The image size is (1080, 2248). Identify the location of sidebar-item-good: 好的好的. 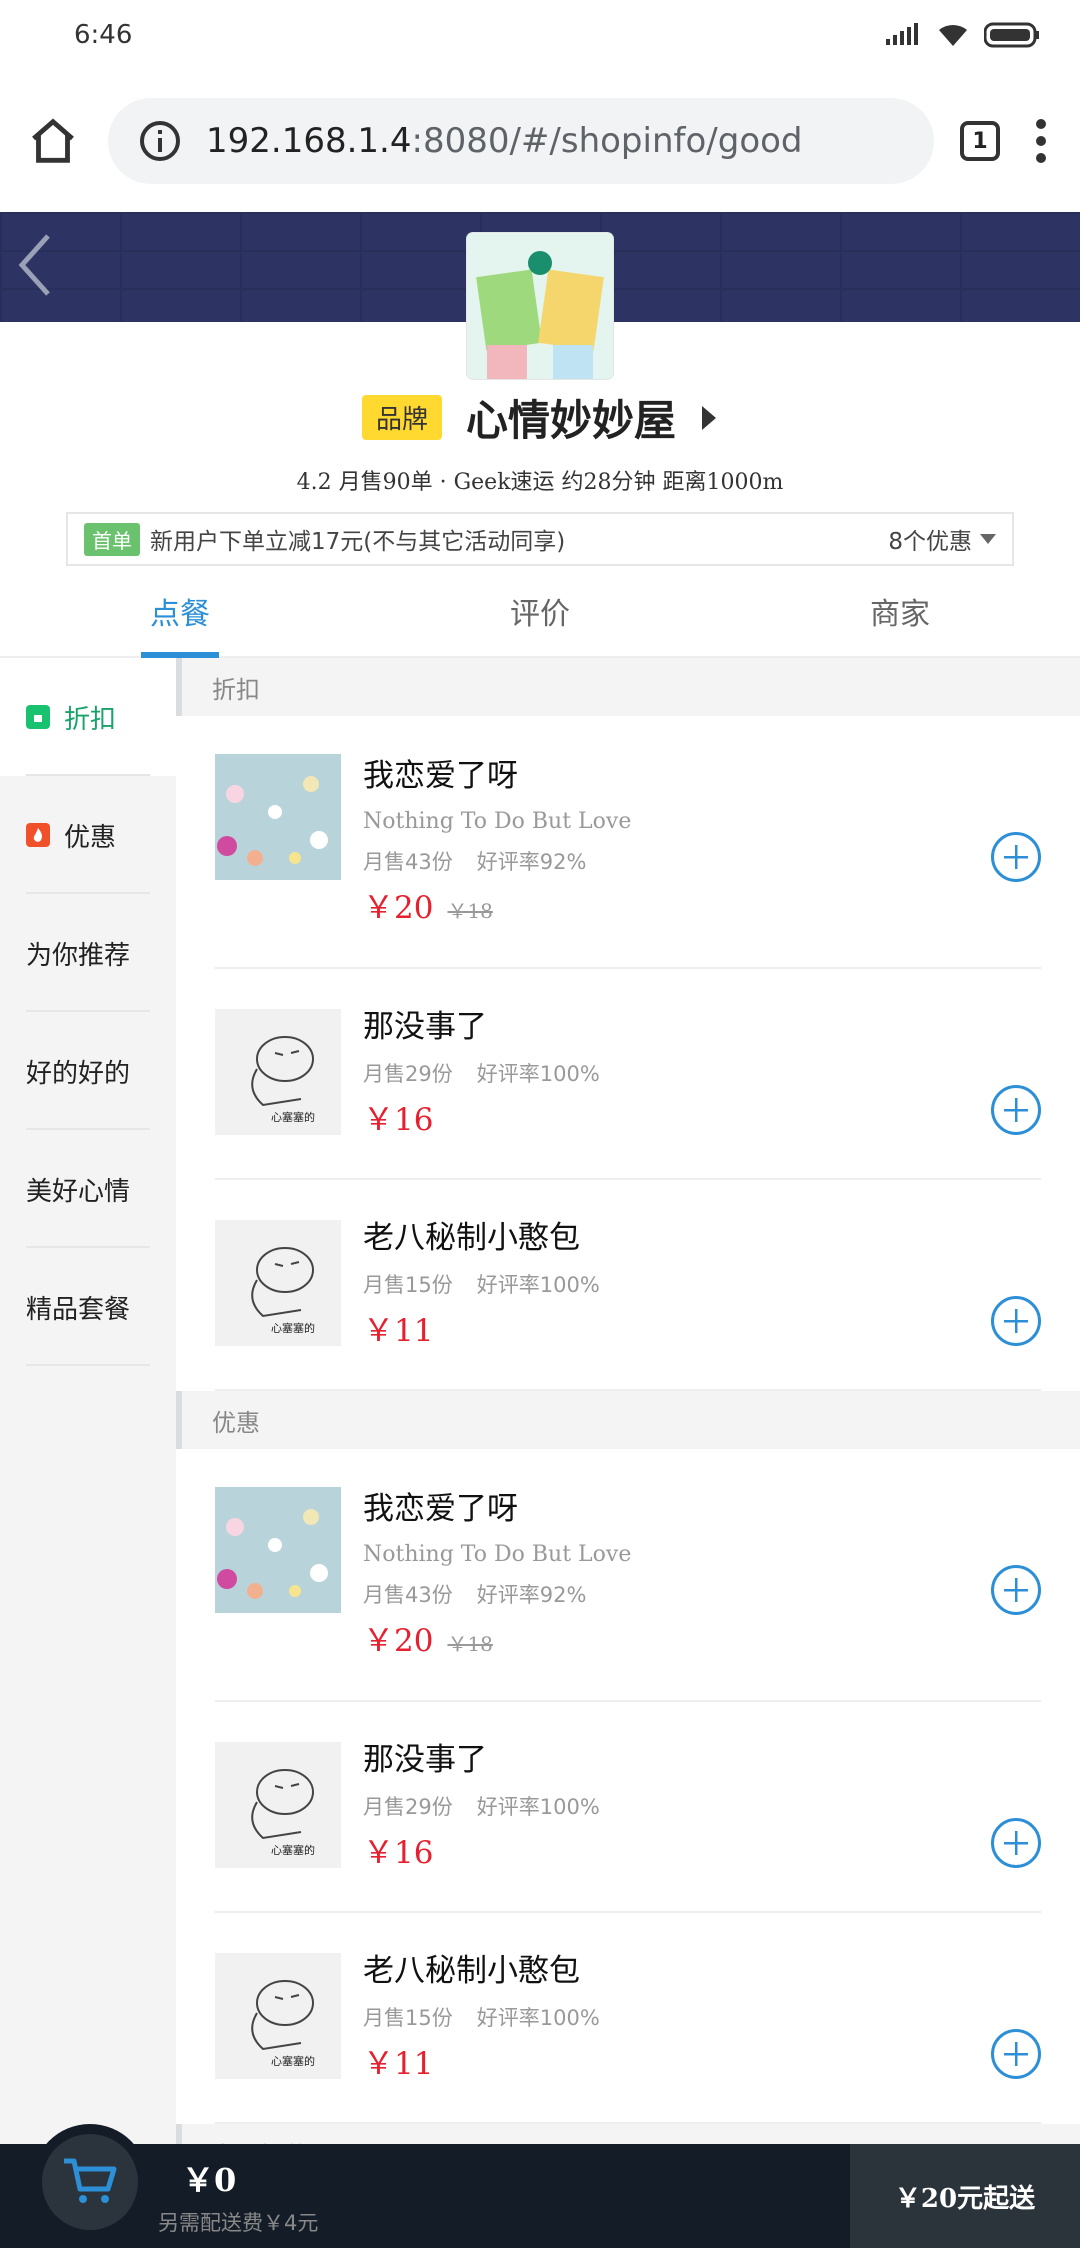
(88, 1071).